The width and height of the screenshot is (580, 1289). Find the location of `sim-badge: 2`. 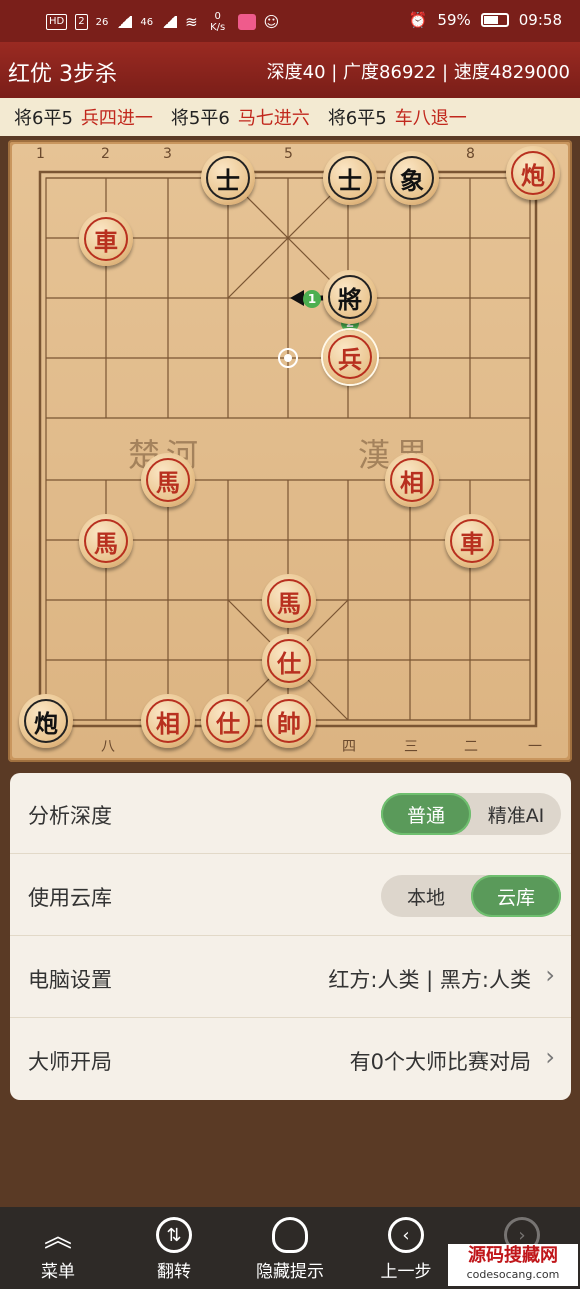

sim-badge: 2 is located at coordinates (81, 22).